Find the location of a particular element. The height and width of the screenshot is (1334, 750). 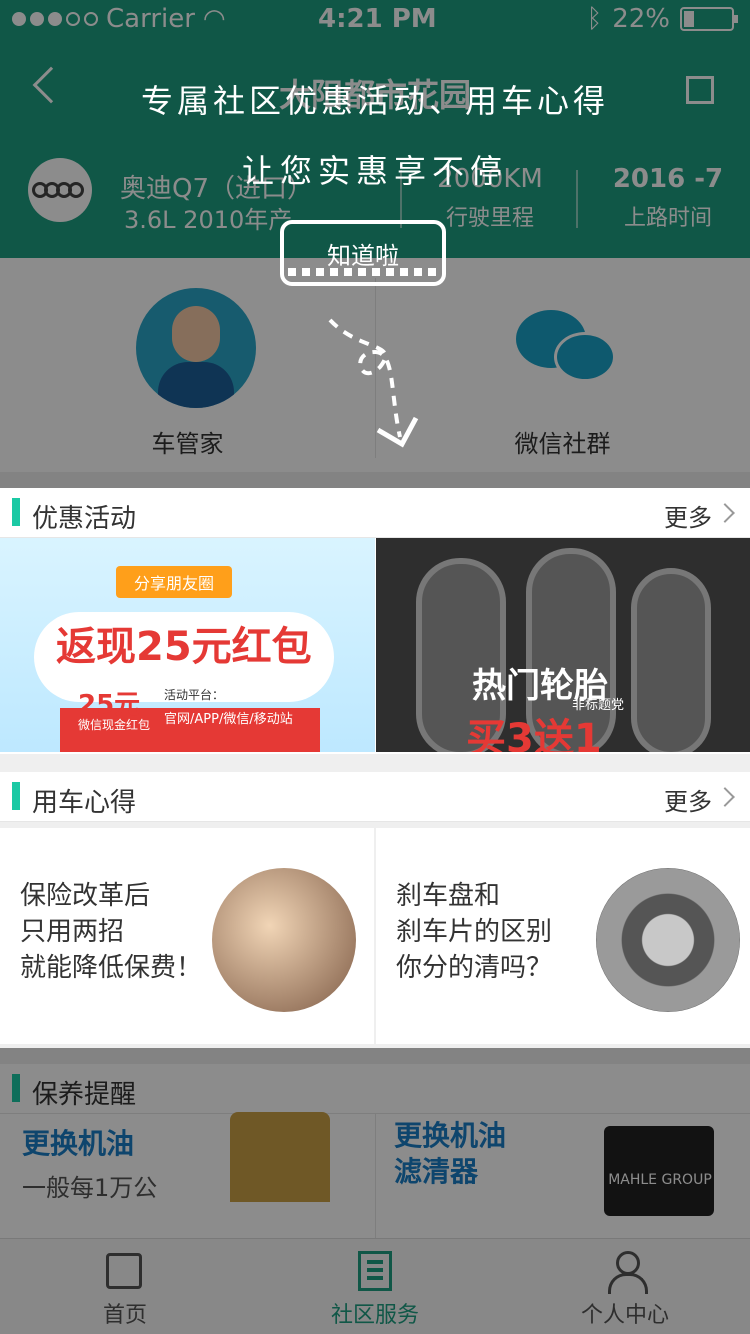

promo-badge: 分享朋友圈 is located at coordinates (174, 582).